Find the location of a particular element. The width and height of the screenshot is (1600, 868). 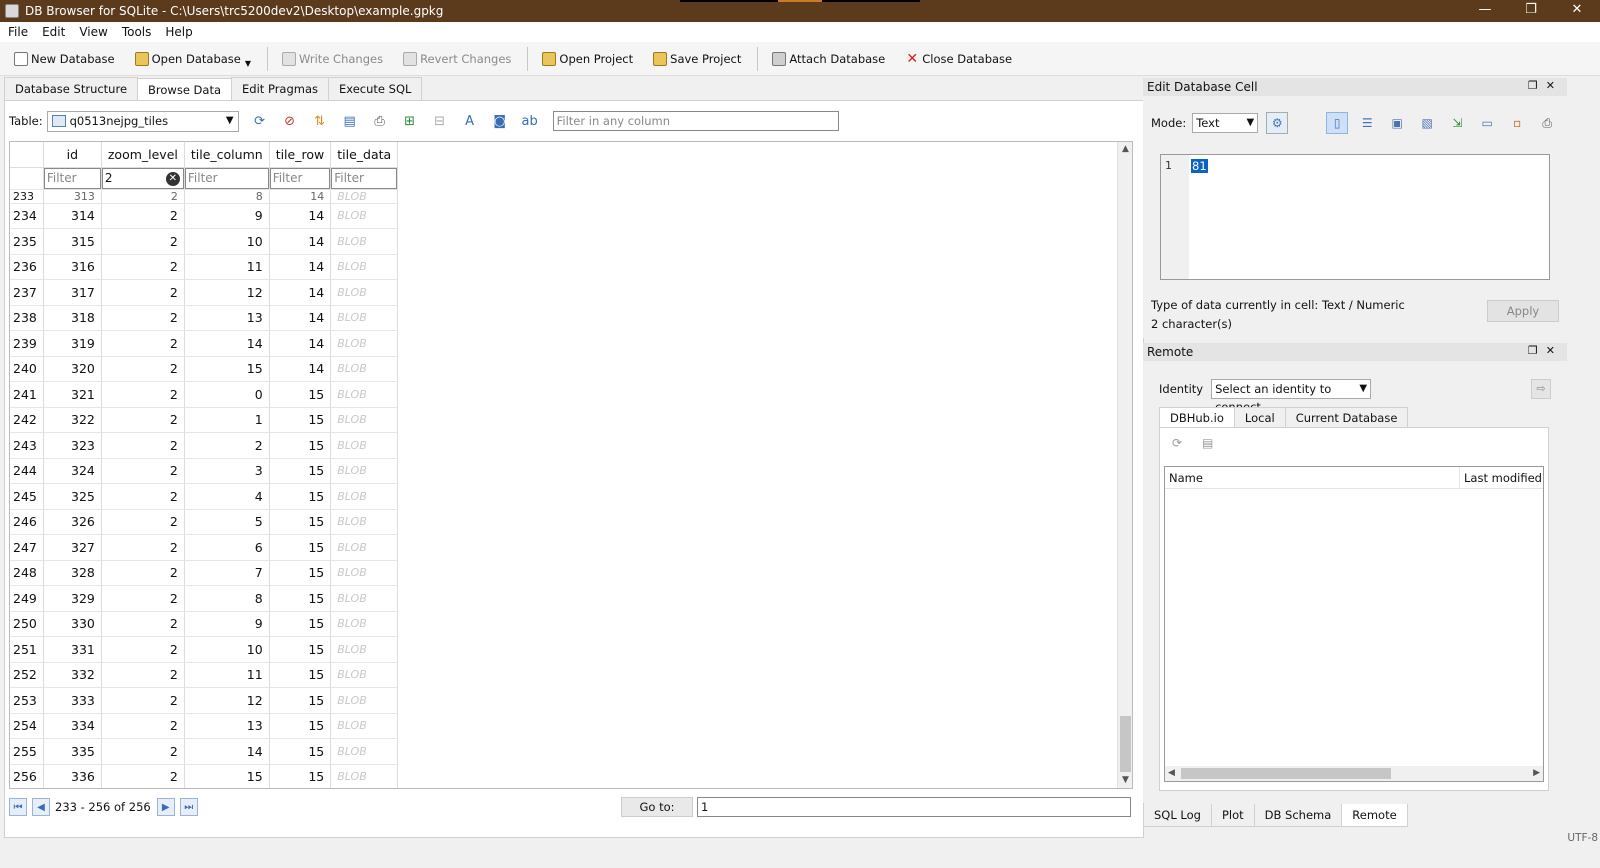

row-number: 240 is located at coordinates (27, 369).